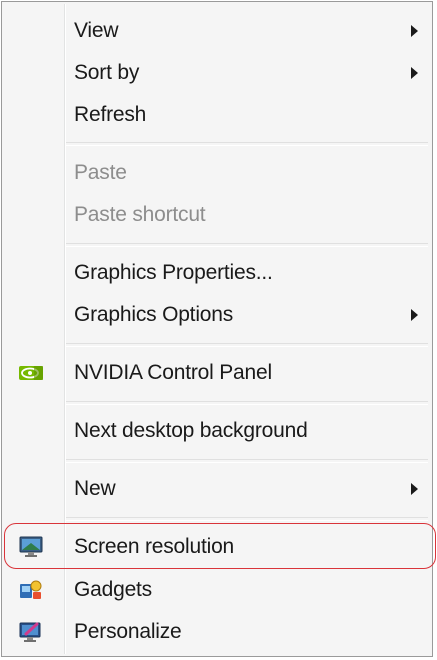 This screenshot has height=660, width=437. What do you see at coordinates (31, 373) in the screenshot?
I see `nvidia-icon` at bounding box center [31, 373].